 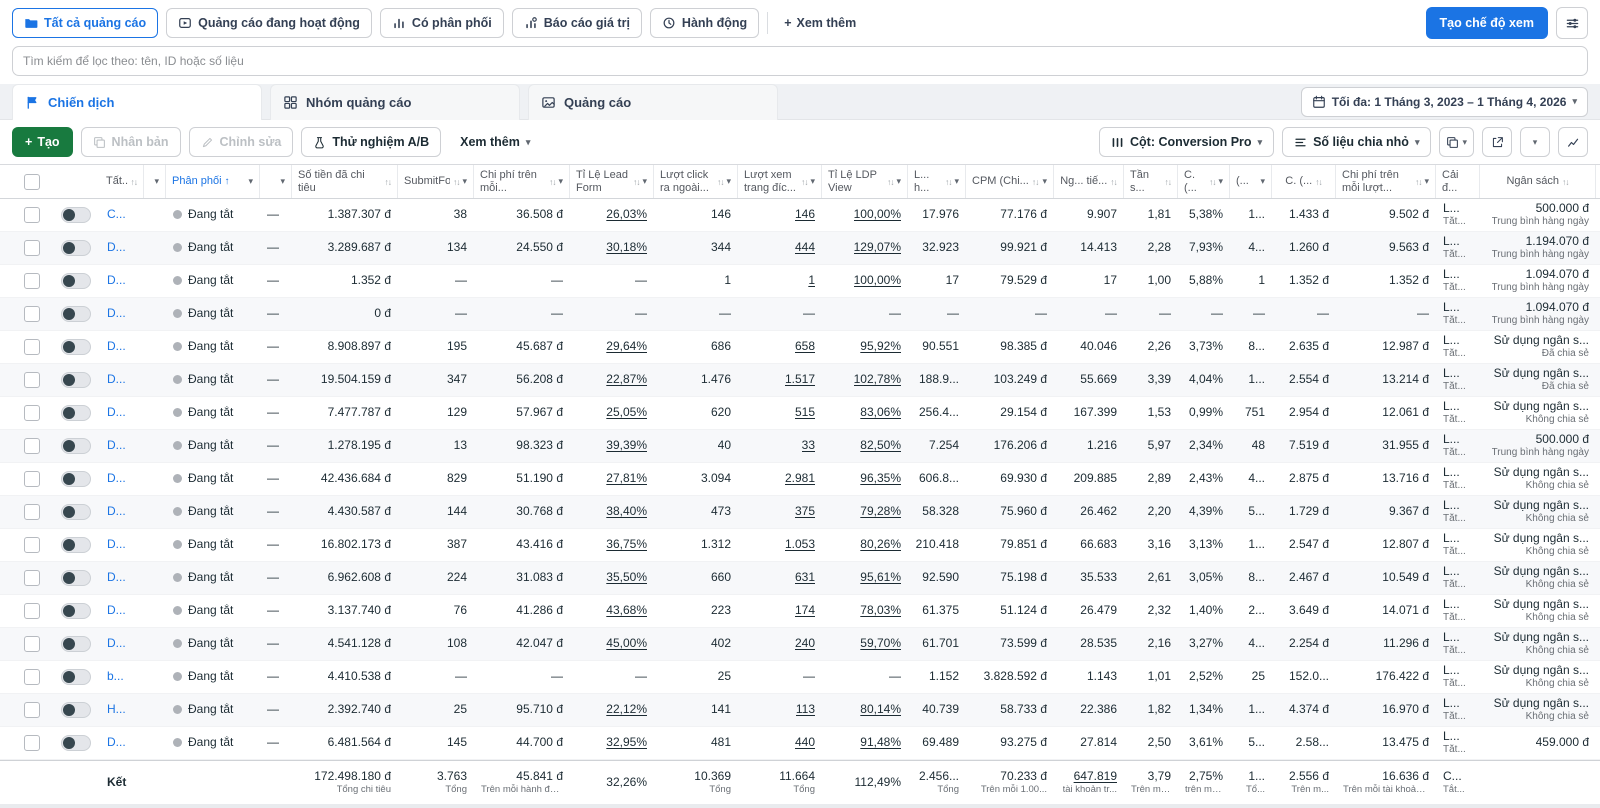 I want to click on cell-lead_form_rate: 27,81%, so click(x=612, y=479).